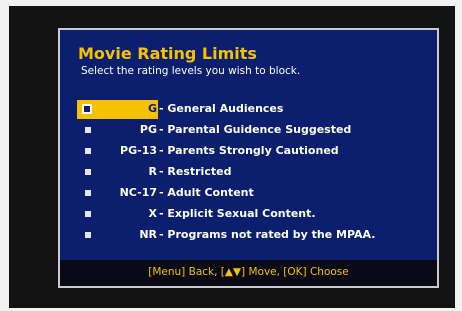 This screenshot has width=462, height=311. Describe the element at coordinates (88, 172) in the screenshot. I see `rating-checkbox-r` at that location.